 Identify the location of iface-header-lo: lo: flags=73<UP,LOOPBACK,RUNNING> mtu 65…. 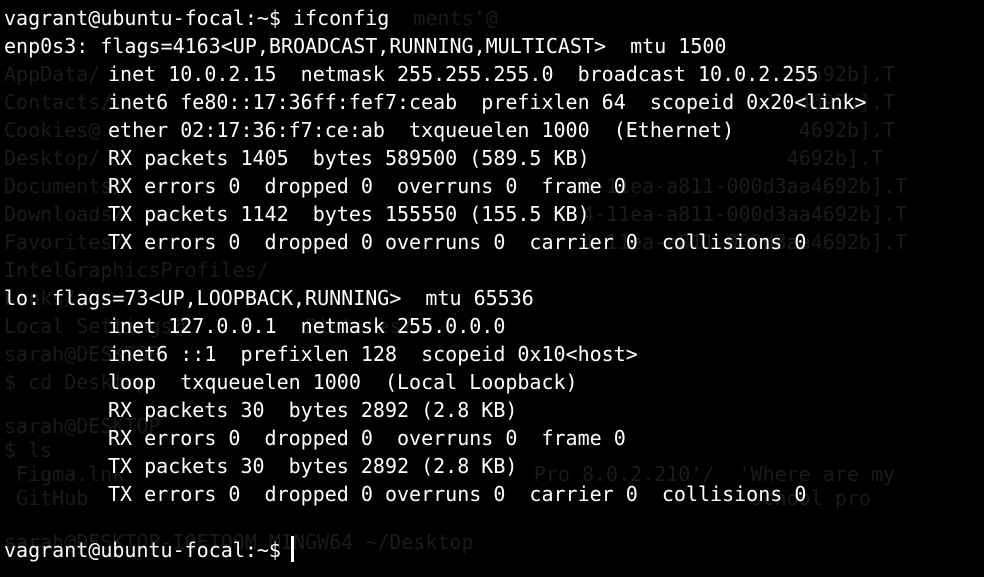
(269, 298).